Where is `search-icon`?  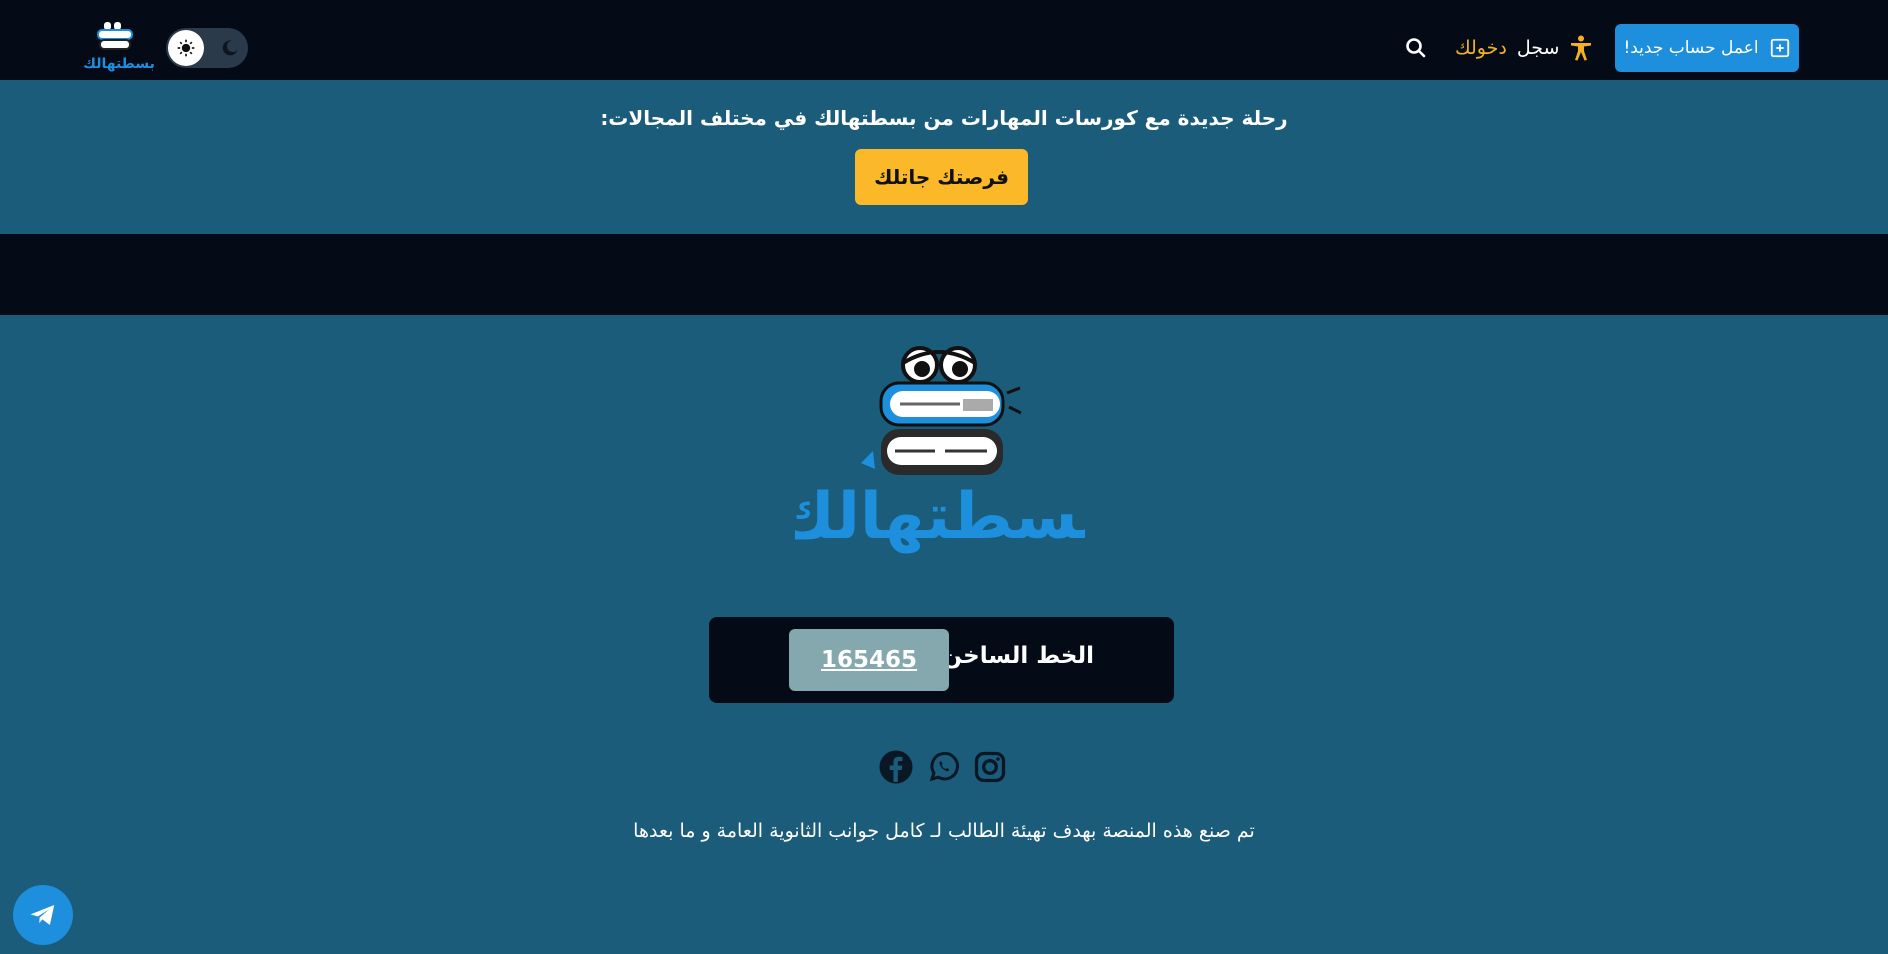 search-icon is located at coordinates (1416, 48).